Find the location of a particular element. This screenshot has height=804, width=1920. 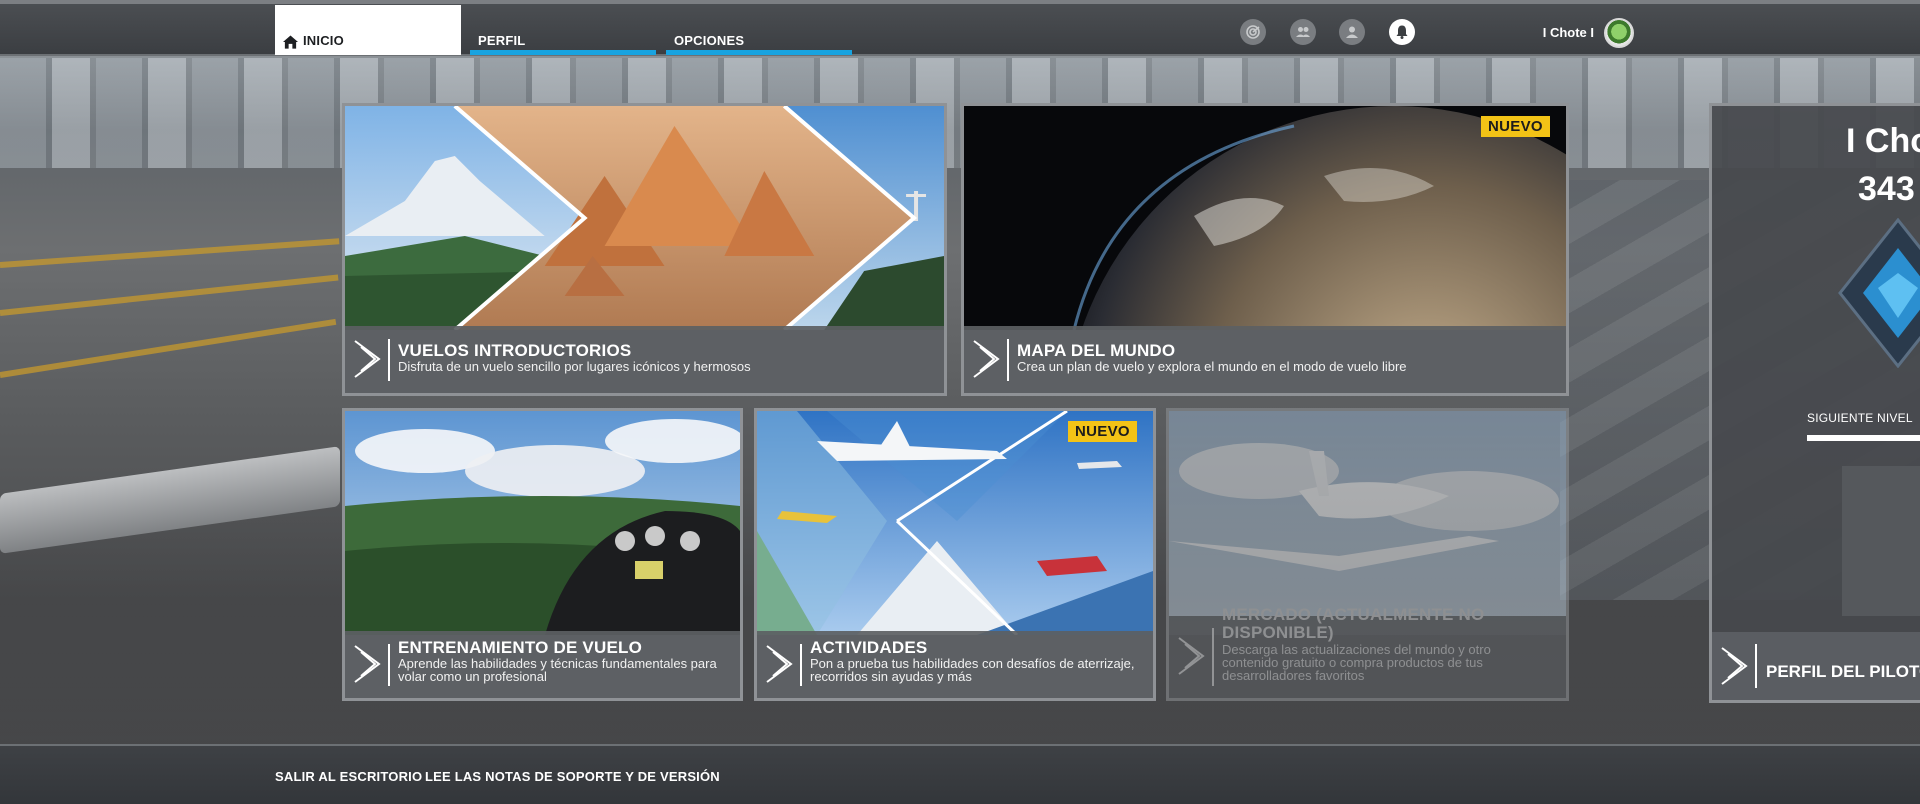

pilot-profile-label: PERFIL DEL PILOTO is located at coordinates (1843, 671).